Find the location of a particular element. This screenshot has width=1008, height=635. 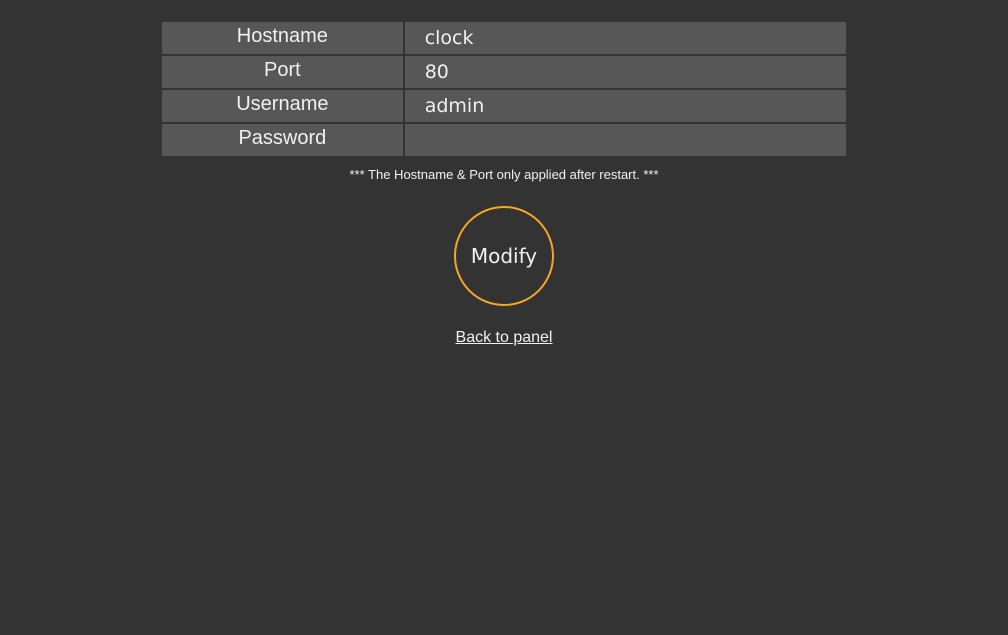

password-label: Password is located at coordinates (282, 140).